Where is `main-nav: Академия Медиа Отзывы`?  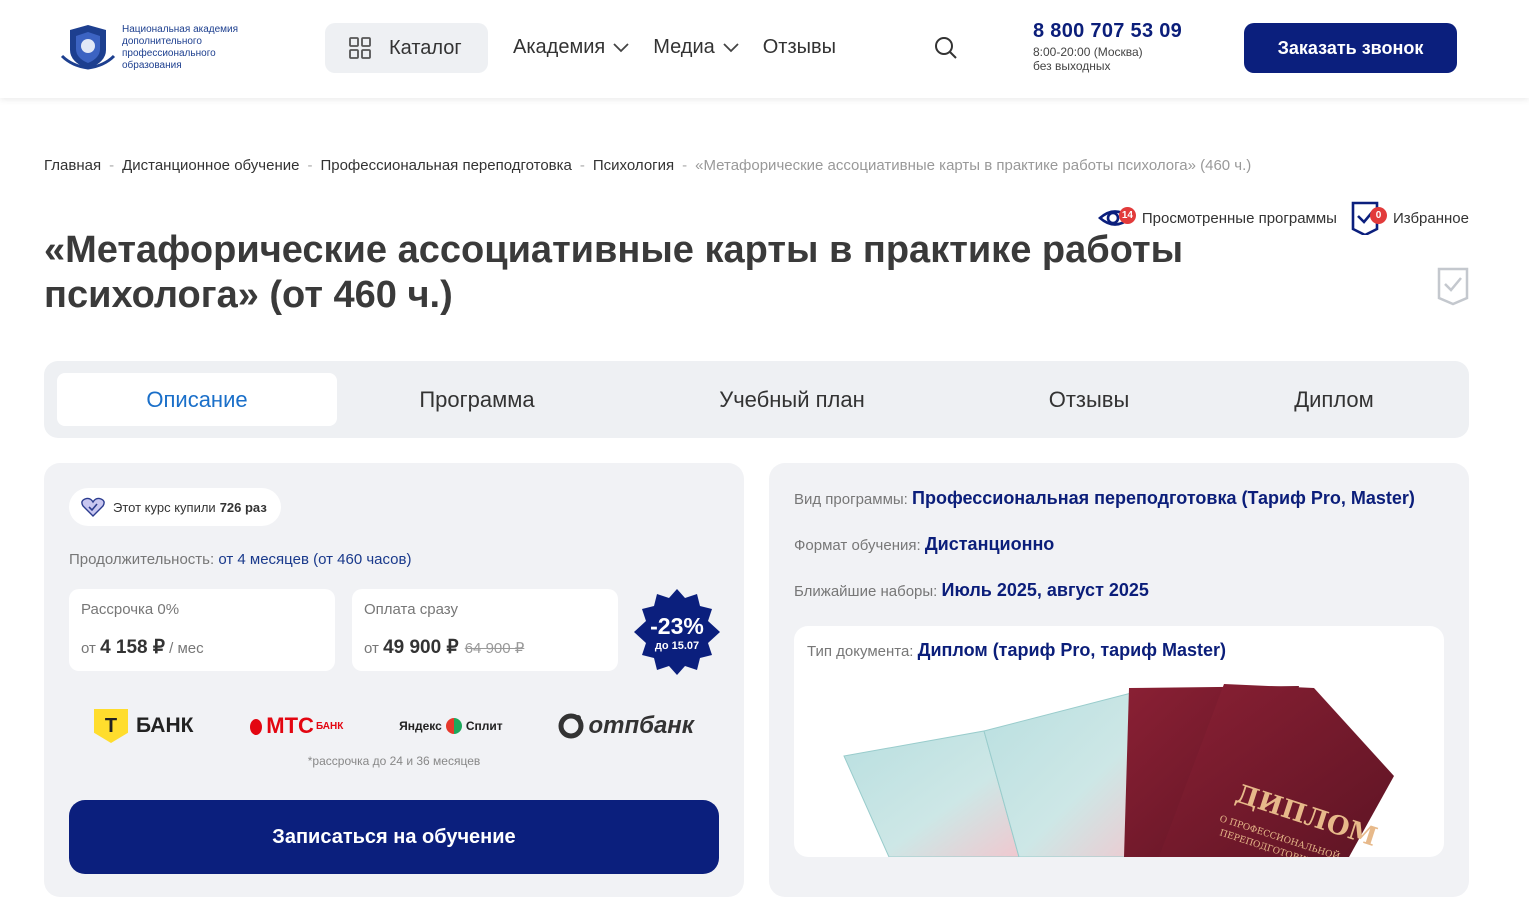 main-nav: Академия Медиа Отзывы is located at coordinates (686, 47).